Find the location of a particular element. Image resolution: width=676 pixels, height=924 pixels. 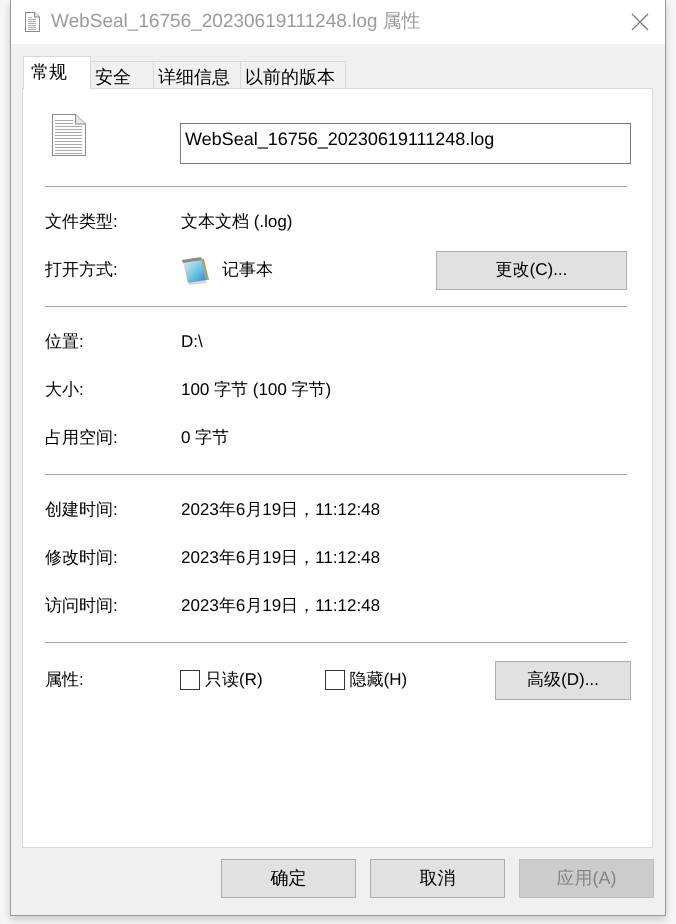

field-label: 占用空间: is located at coordinates (82, 438).